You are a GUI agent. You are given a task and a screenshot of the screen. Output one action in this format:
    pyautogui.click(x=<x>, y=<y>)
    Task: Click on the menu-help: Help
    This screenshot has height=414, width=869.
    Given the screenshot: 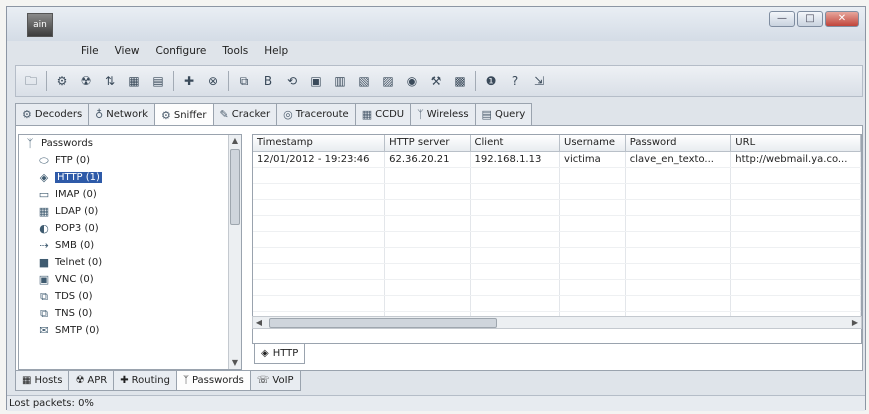 What is the action you would take?
    pyautogui.click(x=276, y=51)
    